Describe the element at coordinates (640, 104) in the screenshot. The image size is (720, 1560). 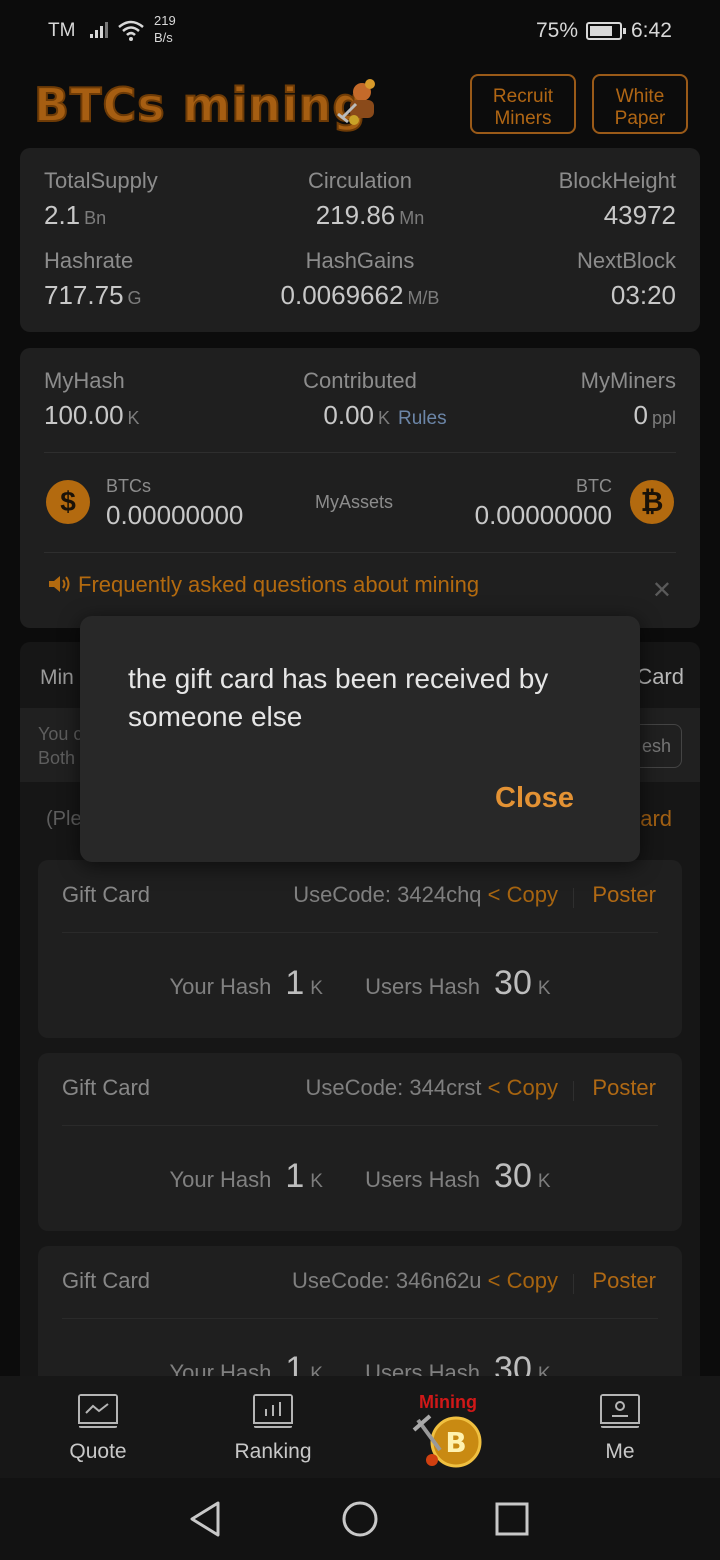
I see `white-paper-button: White Paper` at that location.